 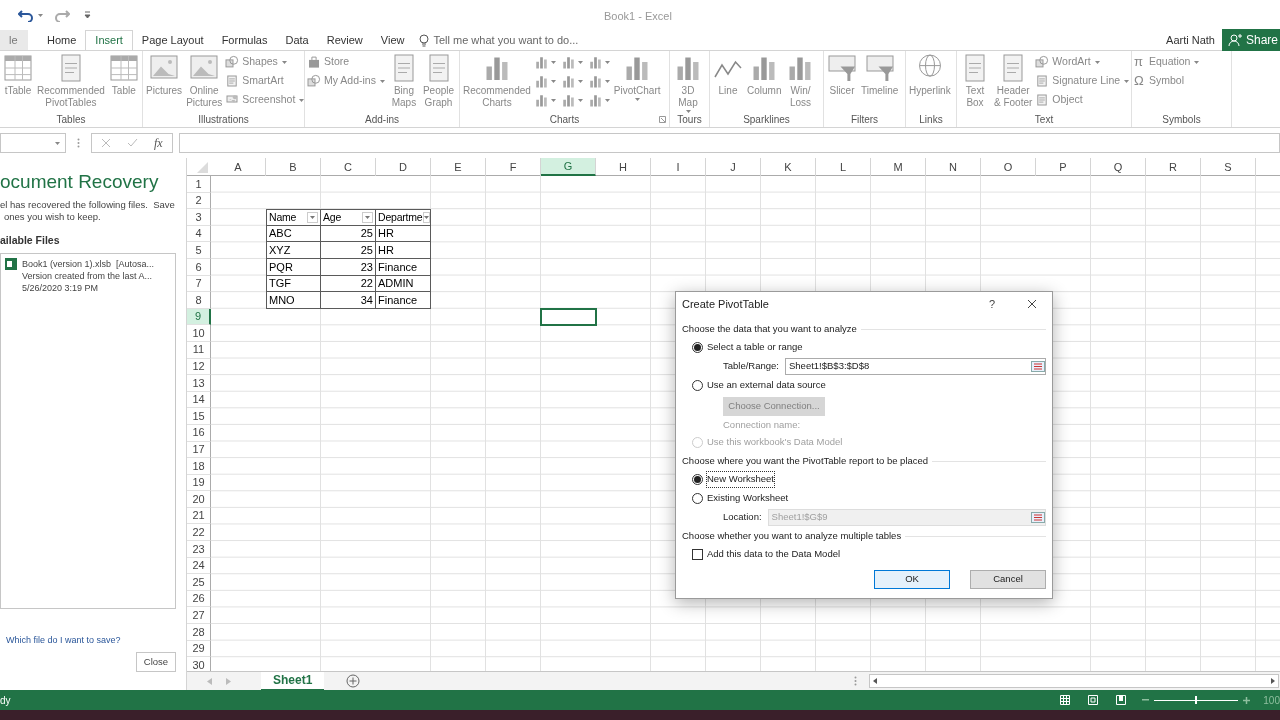 I want to click on sheet-tab: Sheet1, so click(x=293, y=681).